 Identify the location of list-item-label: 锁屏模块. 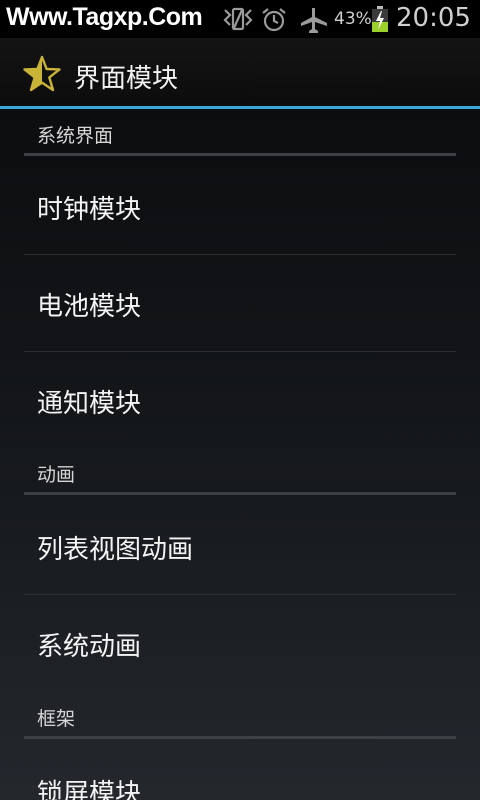
(89, 789).